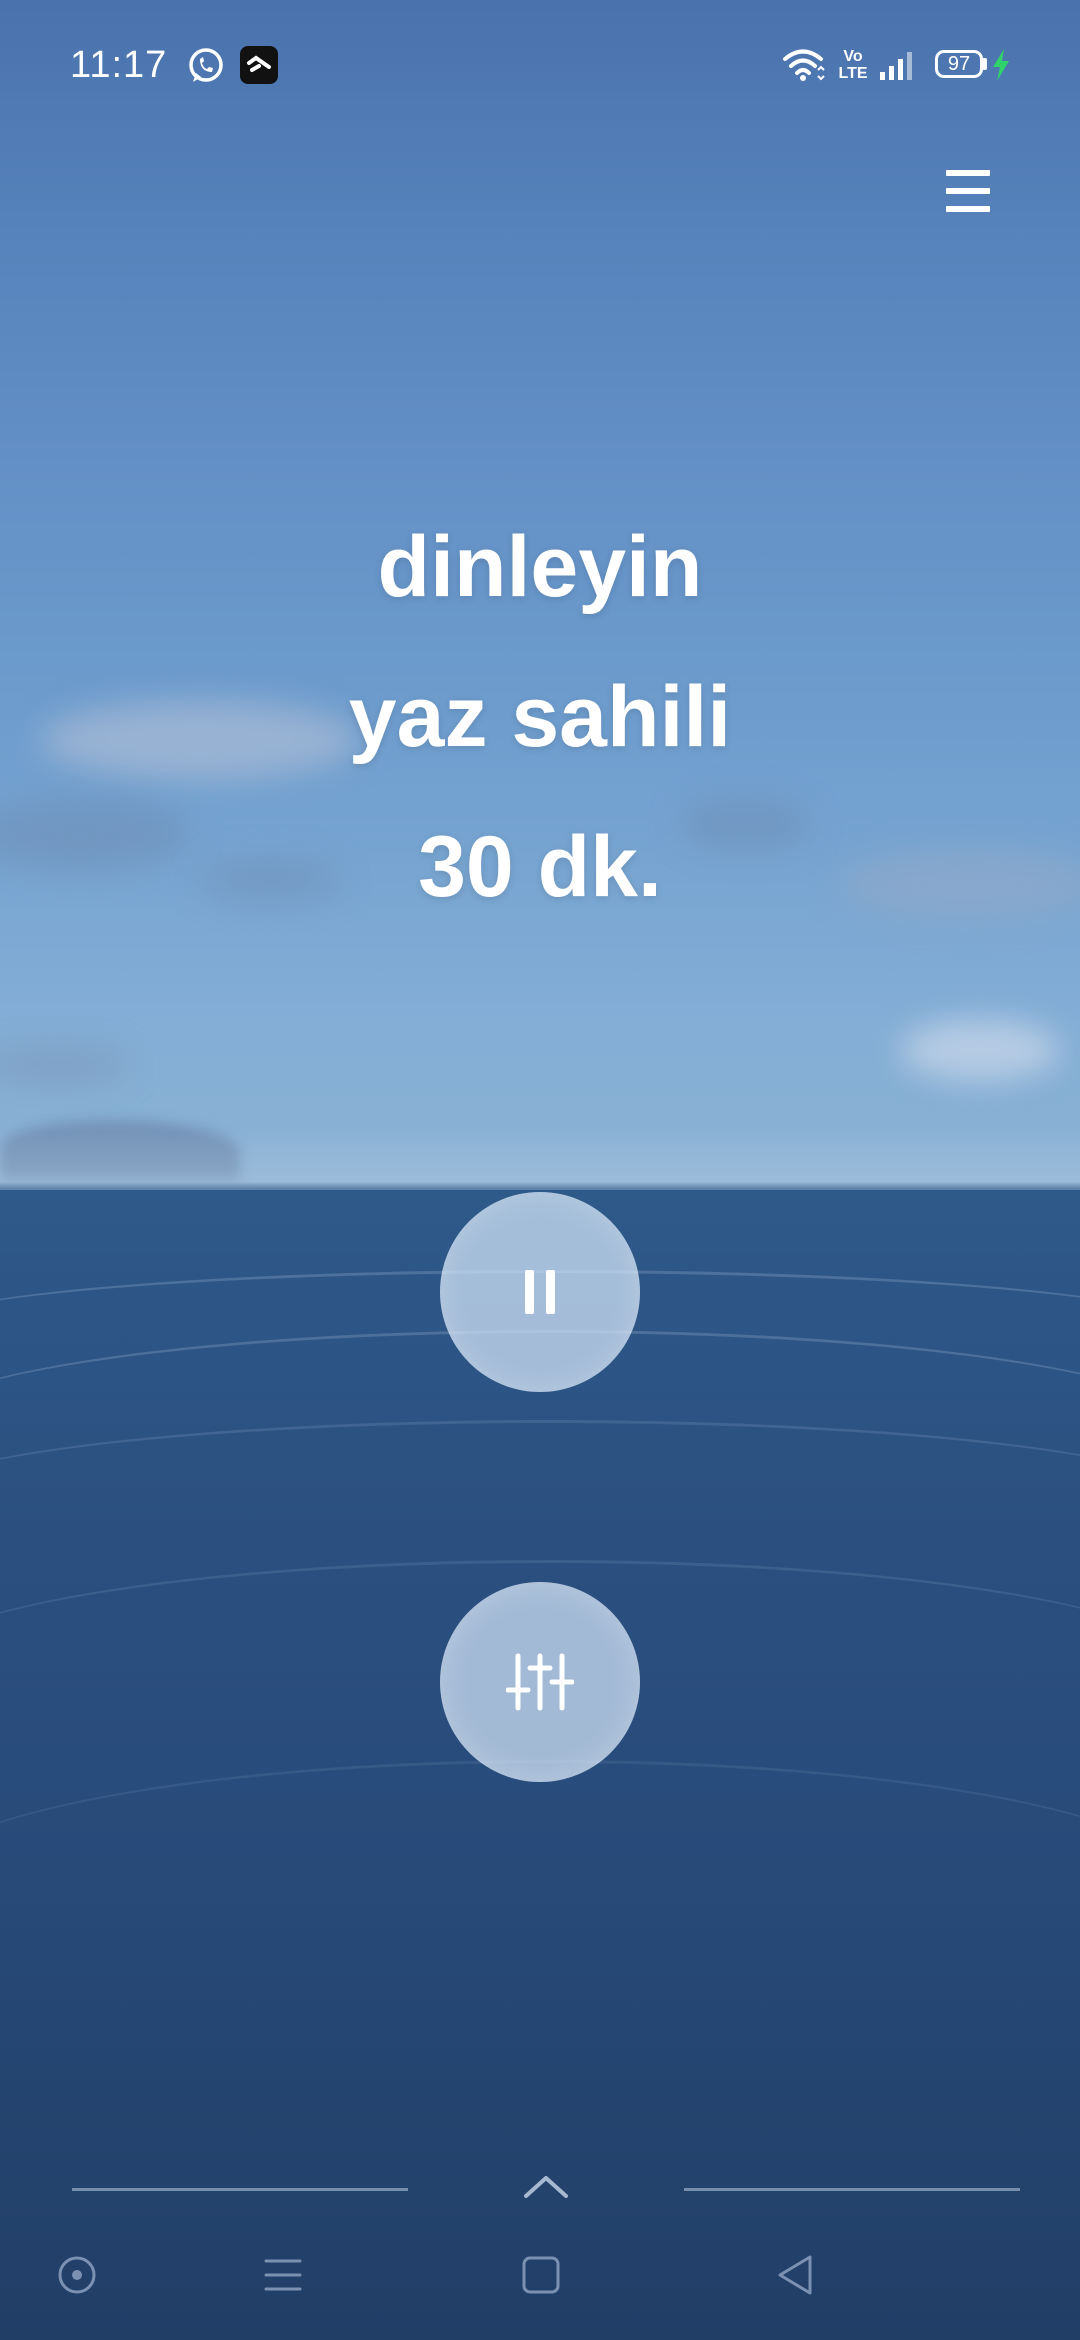 Image resolution: width=1080 pixels, height=2340 pixels. Describe the element at coordinates (795, 2275) in the screenshot. I see `back-triangle-icon` at that location.